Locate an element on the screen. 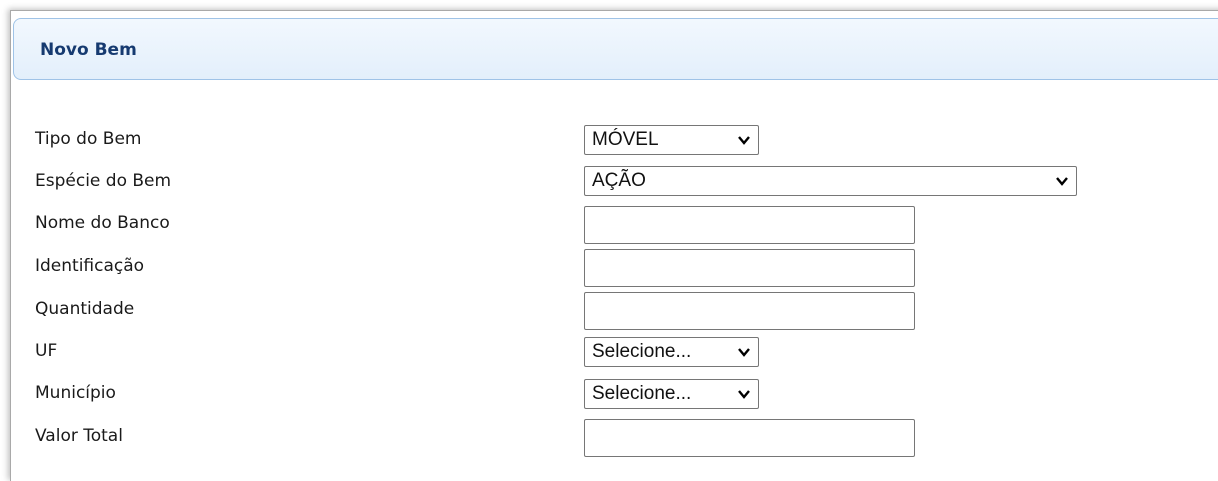 The image size is (1218, 481). panel-title: Novo Bem is located at coordinates (88, 50).